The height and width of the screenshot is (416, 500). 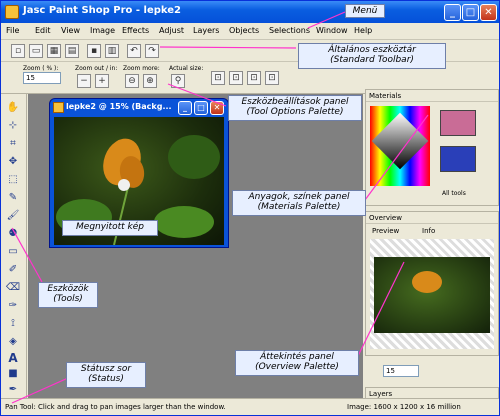 I want to click on callout-menu: Menü, so click(x=365, y=11).